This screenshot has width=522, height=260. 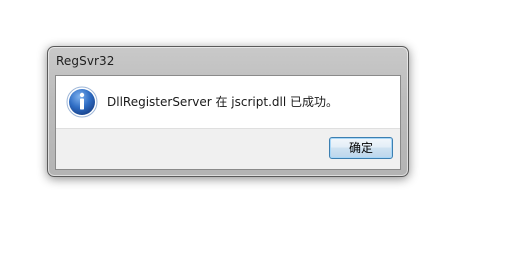 What do you see at coordinates (82, 102) in the screenshot?
I see `information-icon` at bounding box center [82, 102].